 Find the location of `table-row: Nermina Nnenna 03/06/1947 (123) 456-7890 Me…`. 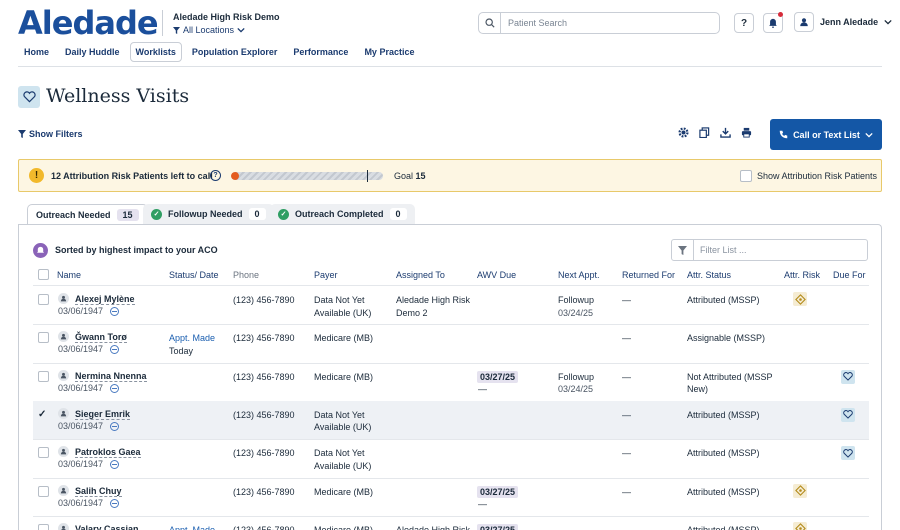

table-row: Nermina Nnenna 03/06/1947 (123) 456-7890 Me… is located at coordinates (451, 382).